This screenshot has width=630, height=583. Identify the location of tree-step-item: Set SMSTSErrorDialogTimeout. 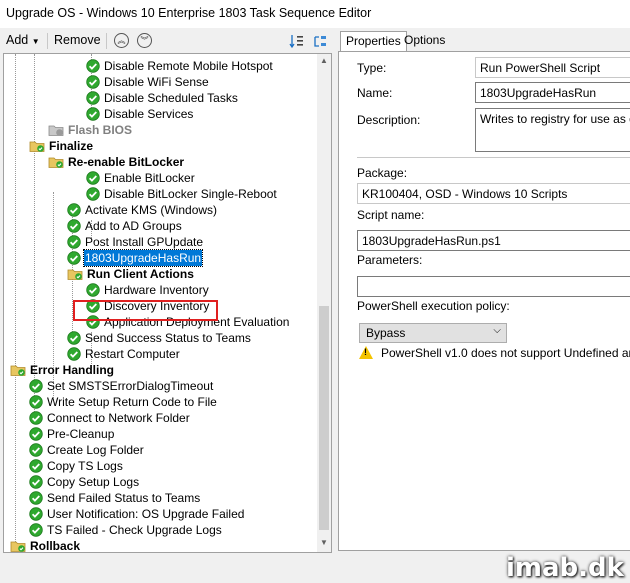
(121, 386).